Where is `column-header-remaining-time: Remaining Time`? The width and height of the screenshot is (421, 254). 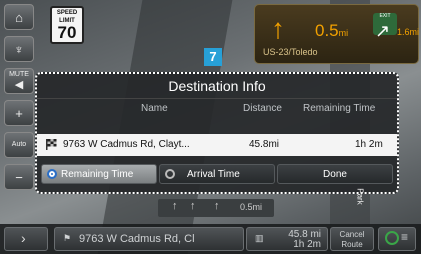
column-header-remaining-time: Remaining Time is located at coordinates (339, 108).